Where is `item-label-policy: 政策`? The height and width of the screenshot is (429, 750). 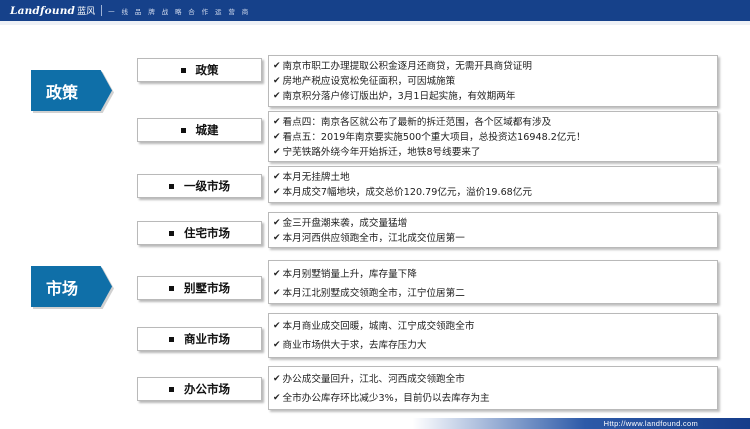 item-label-policy: 政策 is located at coordinates (199, 70).